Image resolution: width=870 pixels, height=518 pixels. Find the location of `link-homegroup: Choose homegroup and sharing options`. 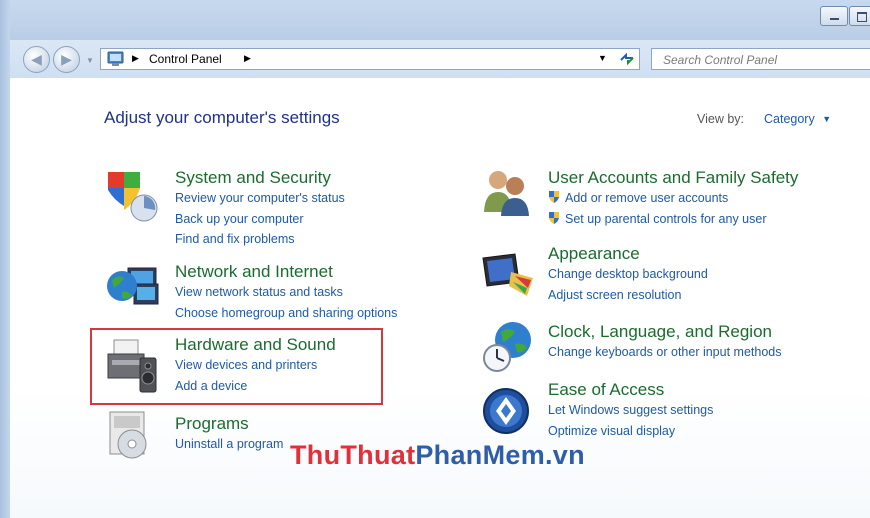

link-homegroup: Choose homegroup and sharing options is located at coordinates (286, 313).